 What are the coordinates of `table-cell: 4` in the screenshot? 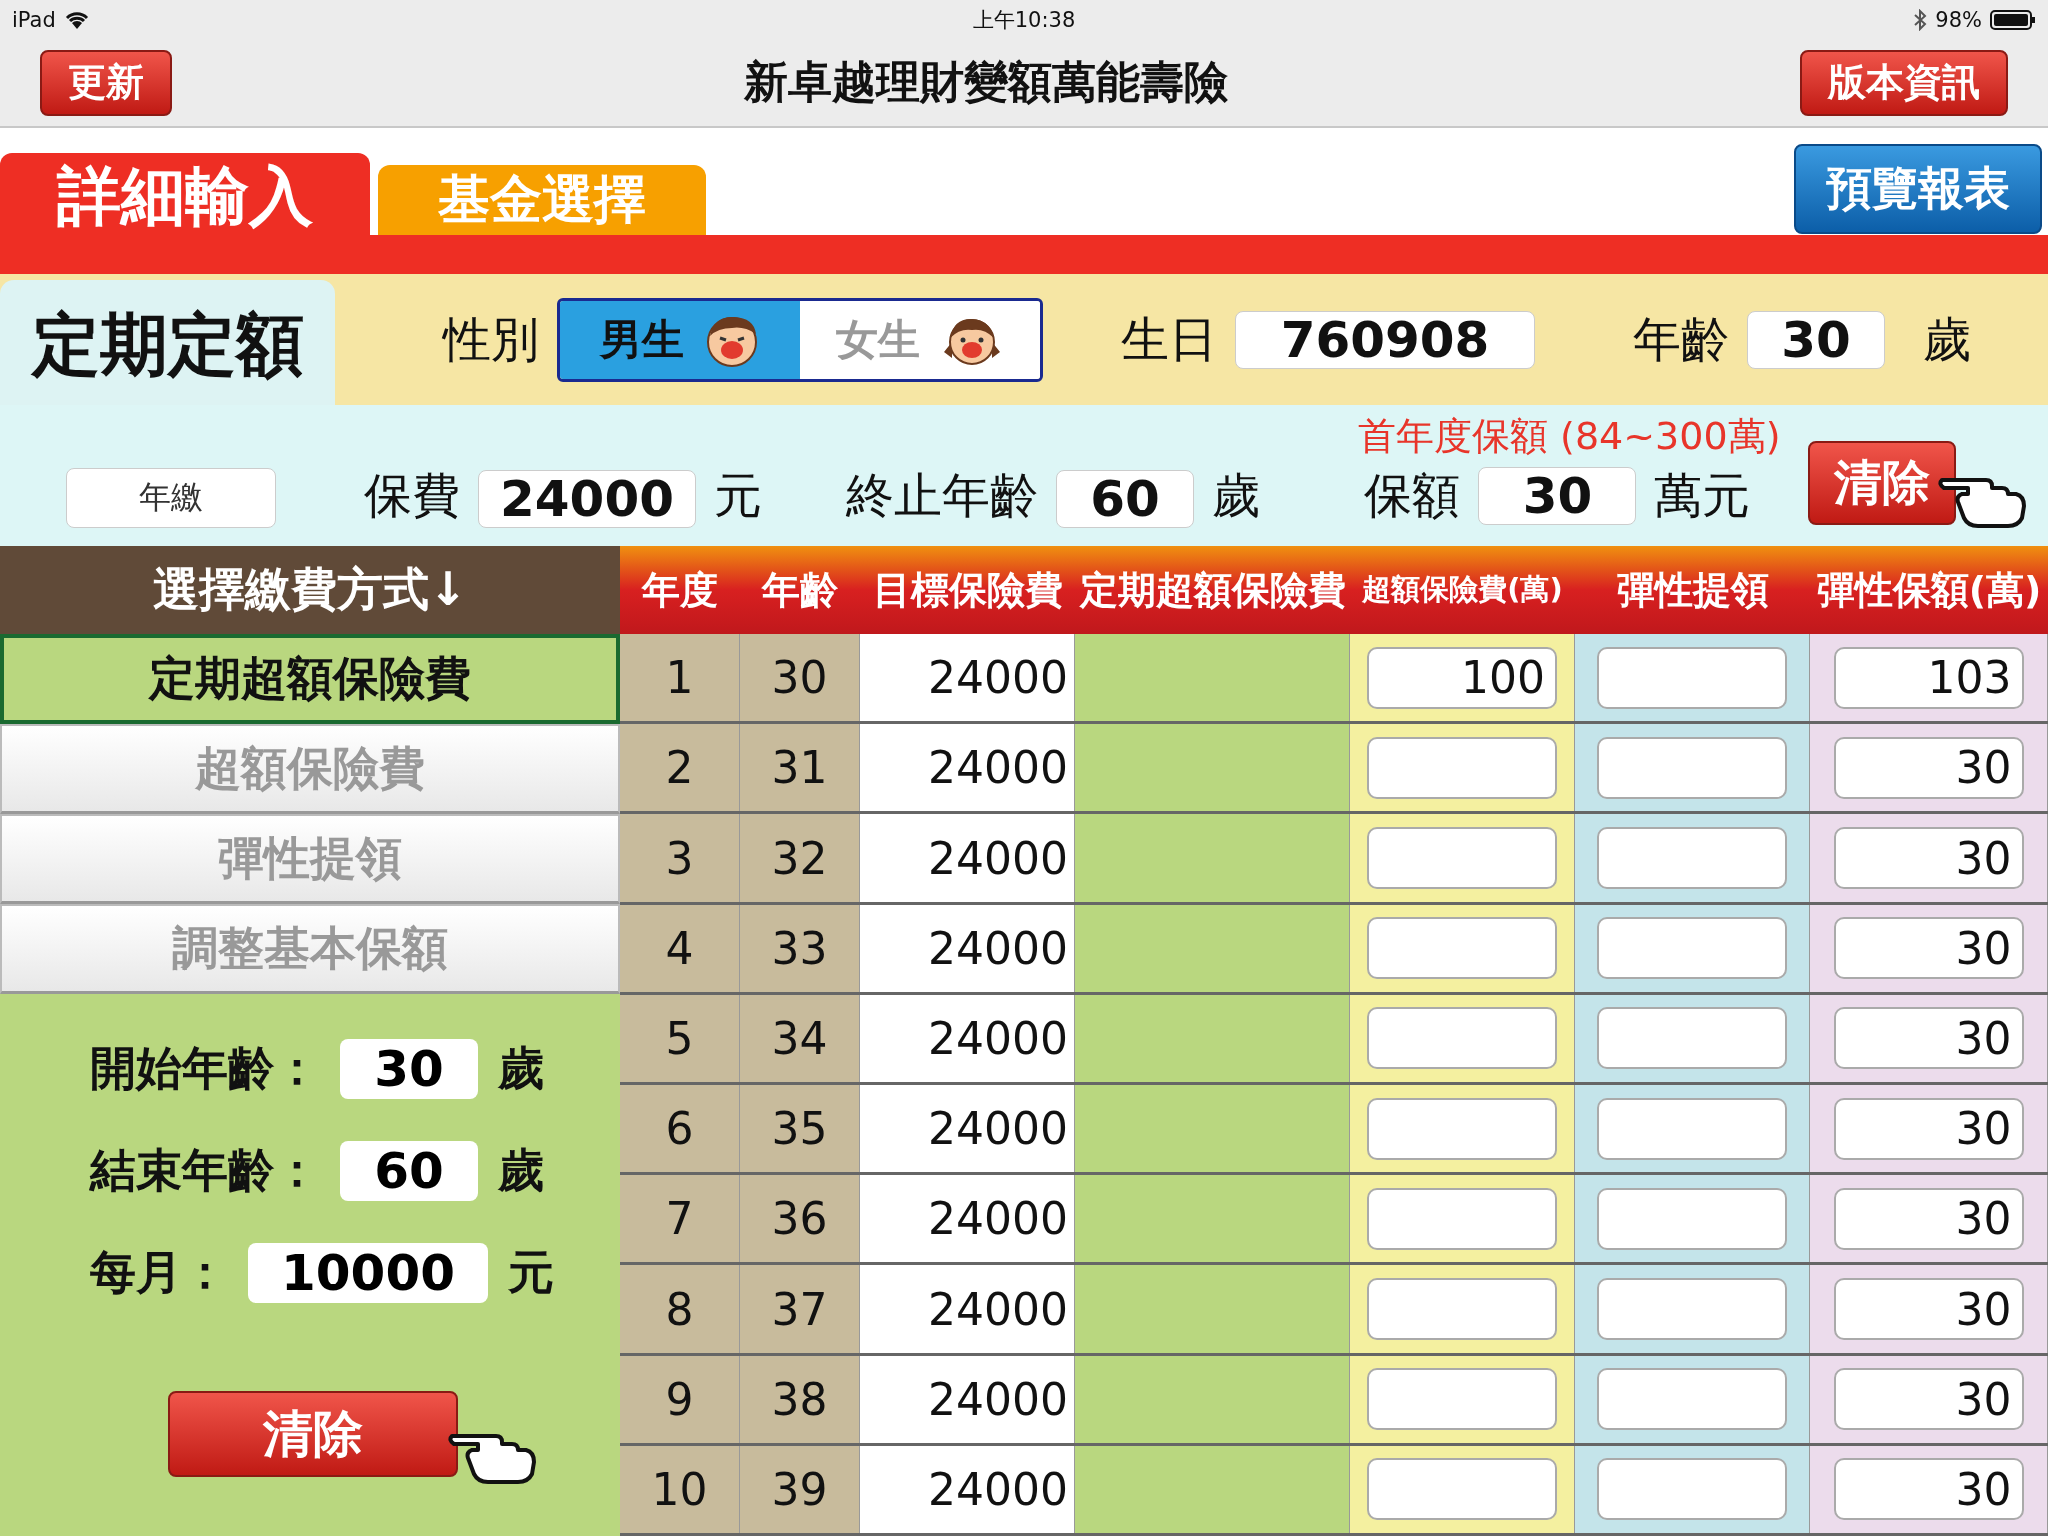 It's located at (680, 948).